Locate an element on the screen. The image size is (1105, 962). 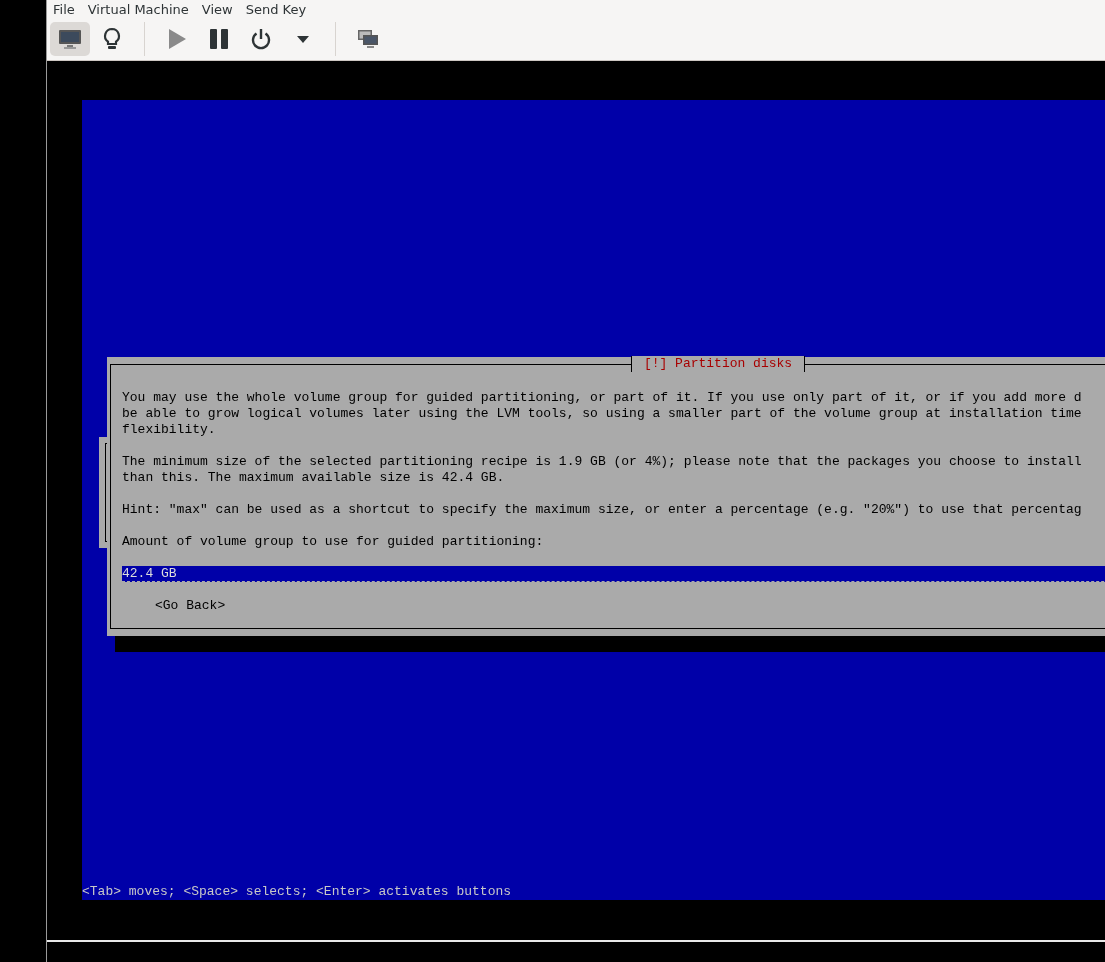
menu-item: Send Key is located at coordinates (276, 9).